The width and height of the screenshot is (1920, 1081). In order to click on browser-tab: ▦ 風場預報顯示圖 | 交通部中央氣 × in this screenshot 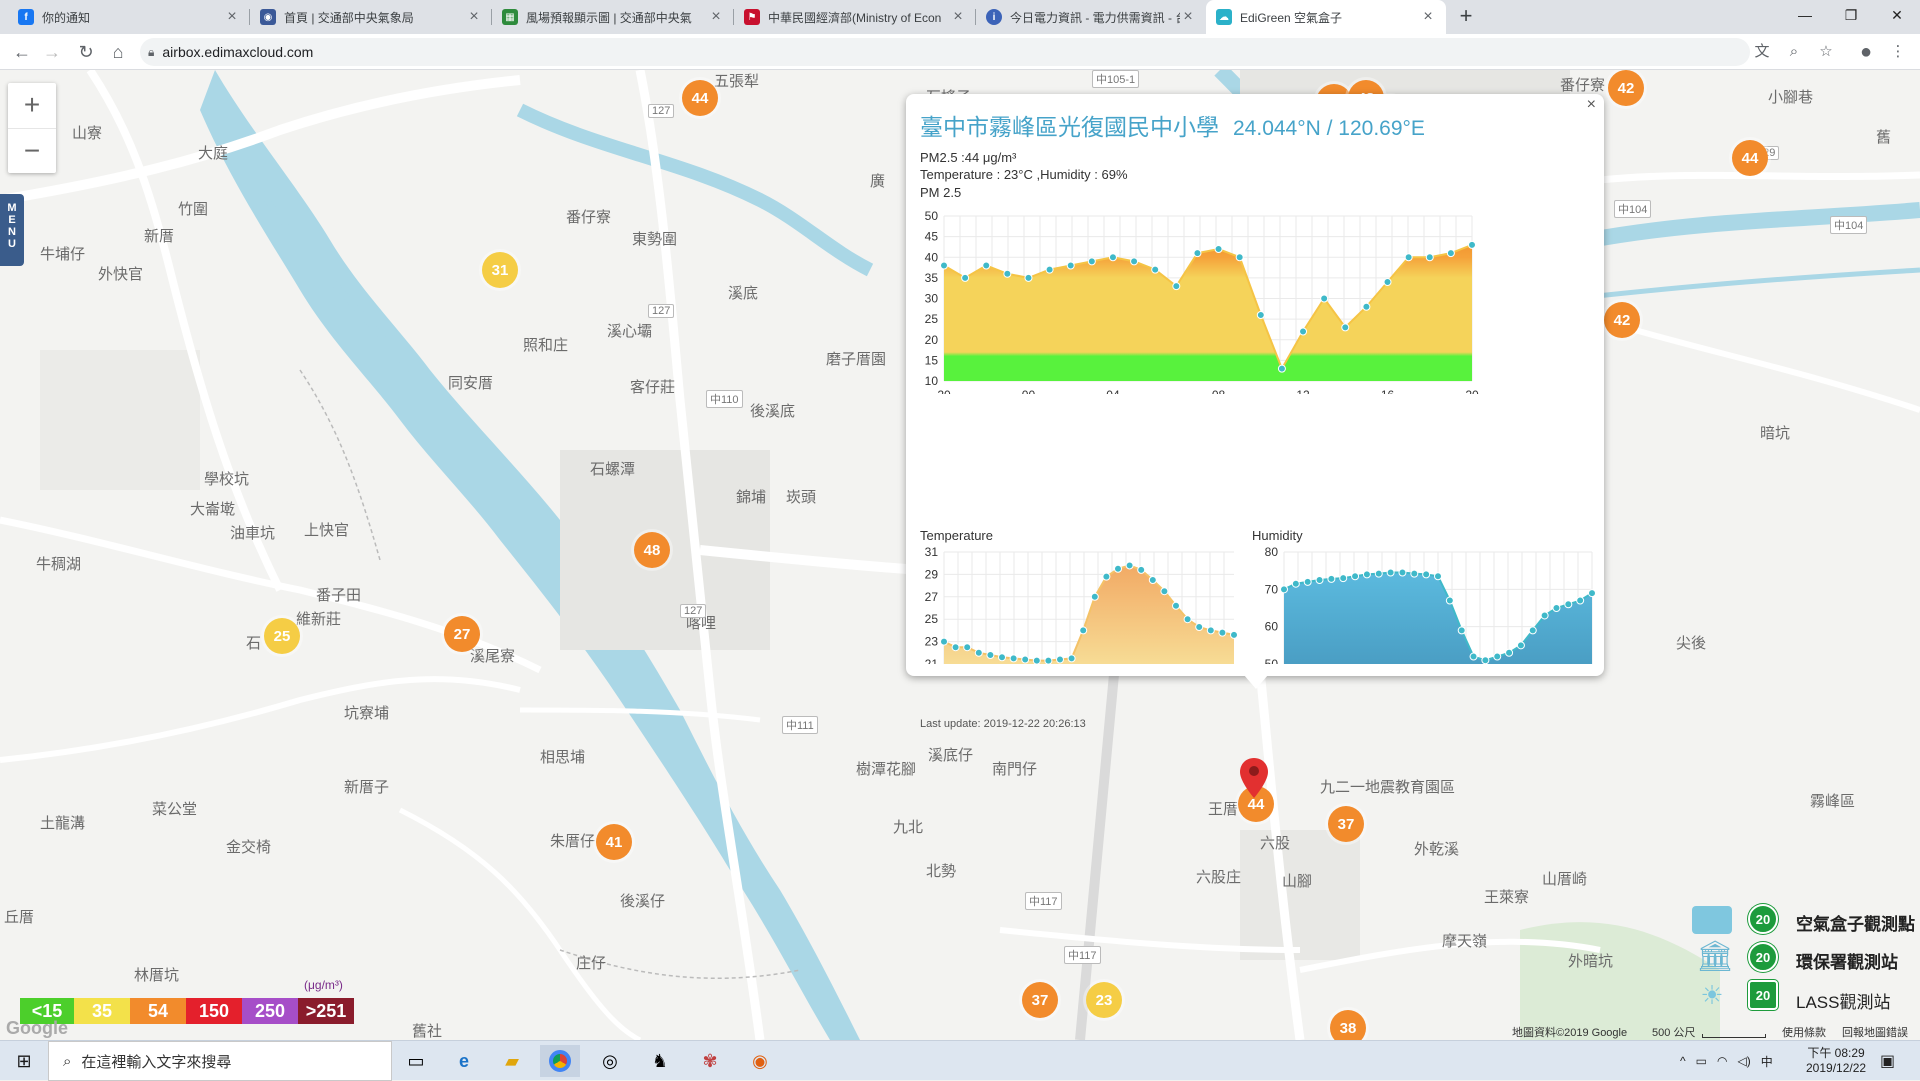, I will do `click(613, 17)`.